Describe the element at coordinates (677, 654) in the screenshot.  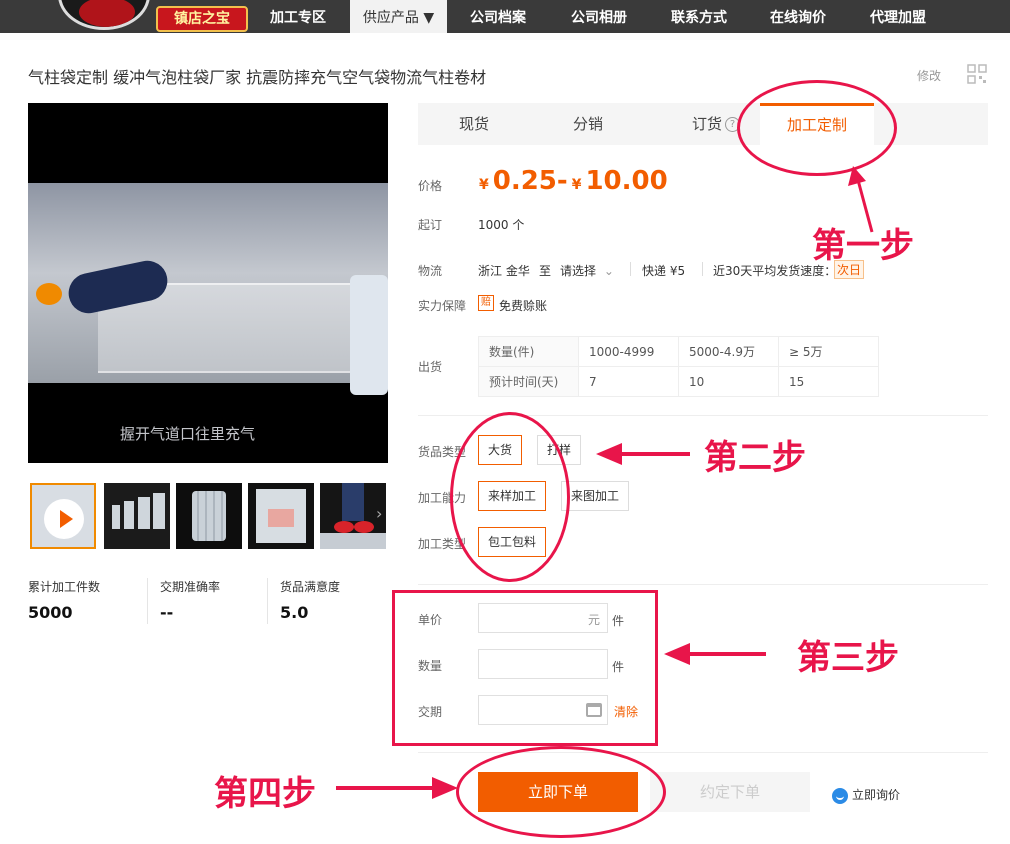
I see `arrow-step3-head` at that location.